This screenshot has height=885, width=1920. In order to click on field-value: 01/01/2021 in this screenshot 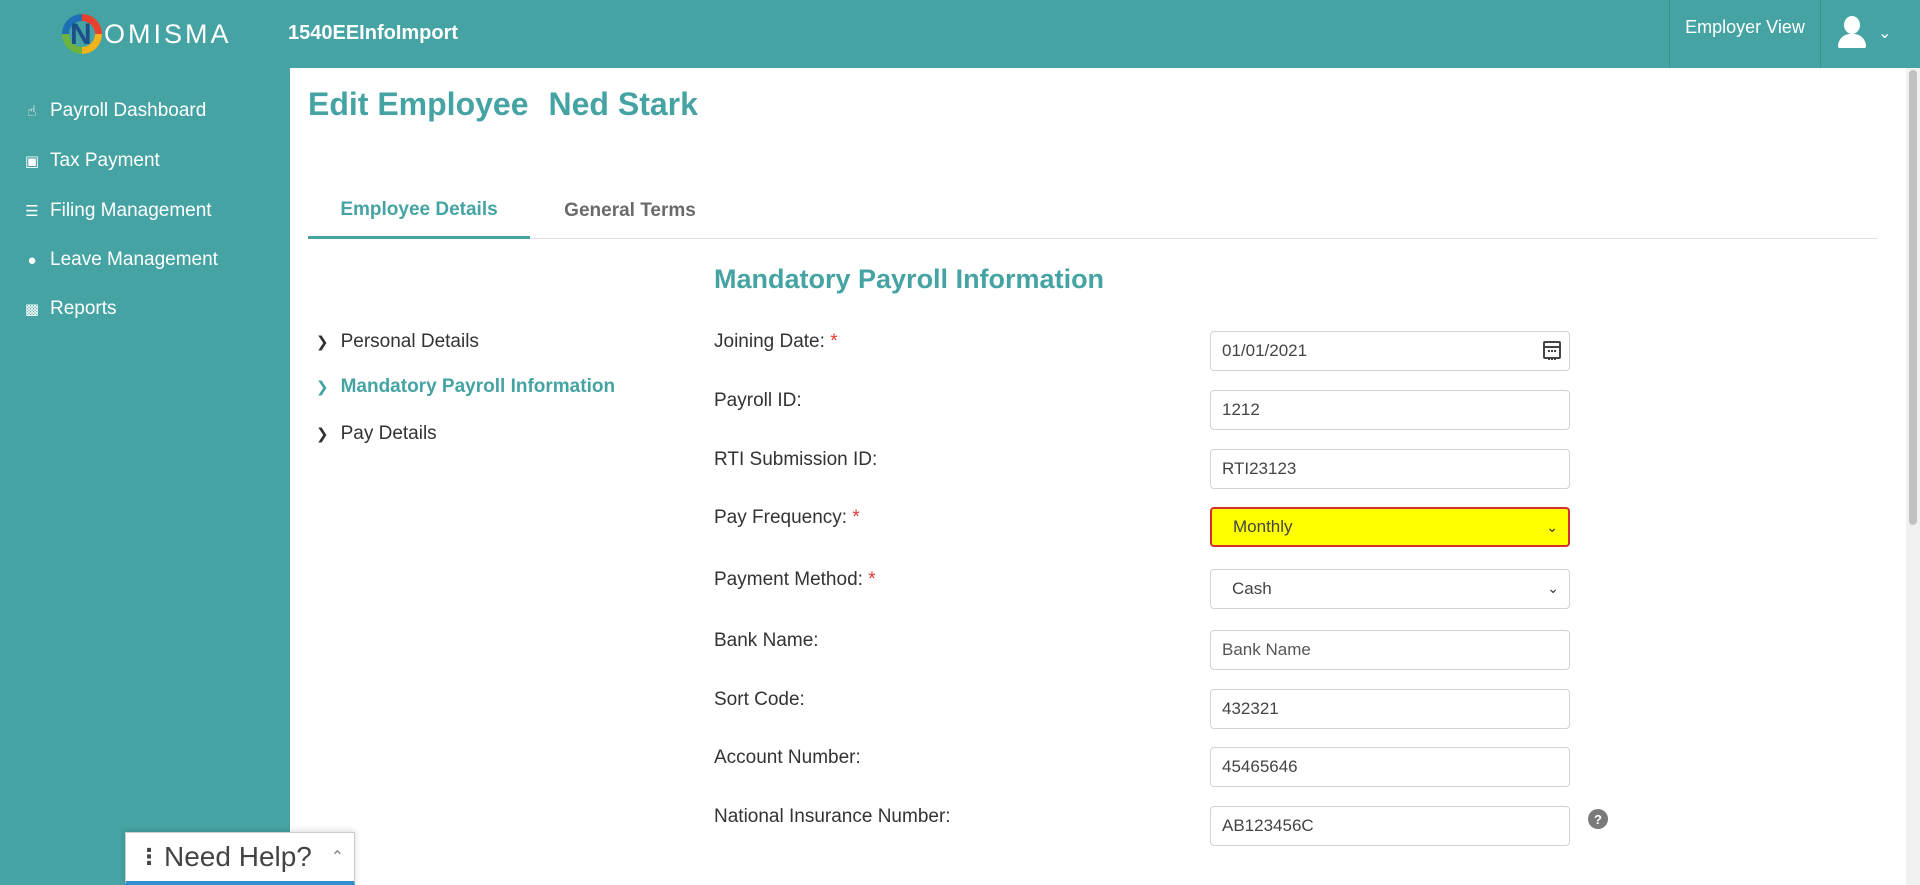, I will do `click(1265, 350)`.